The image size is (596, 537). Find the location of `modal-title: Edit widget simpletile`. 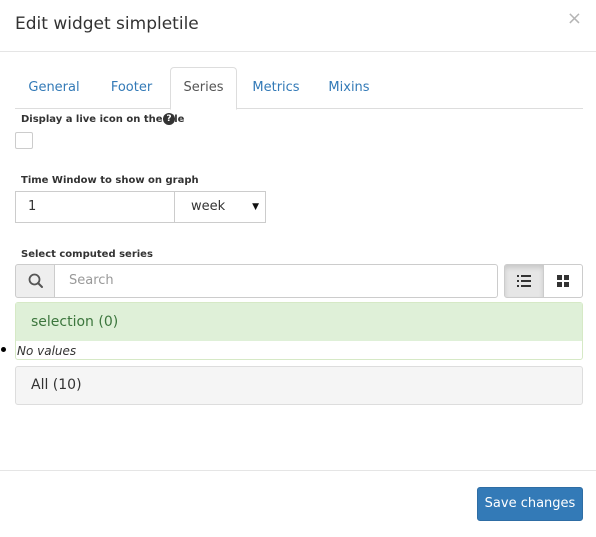

modal-title: Edit widget simpletile is located at coordinates (107, 24).